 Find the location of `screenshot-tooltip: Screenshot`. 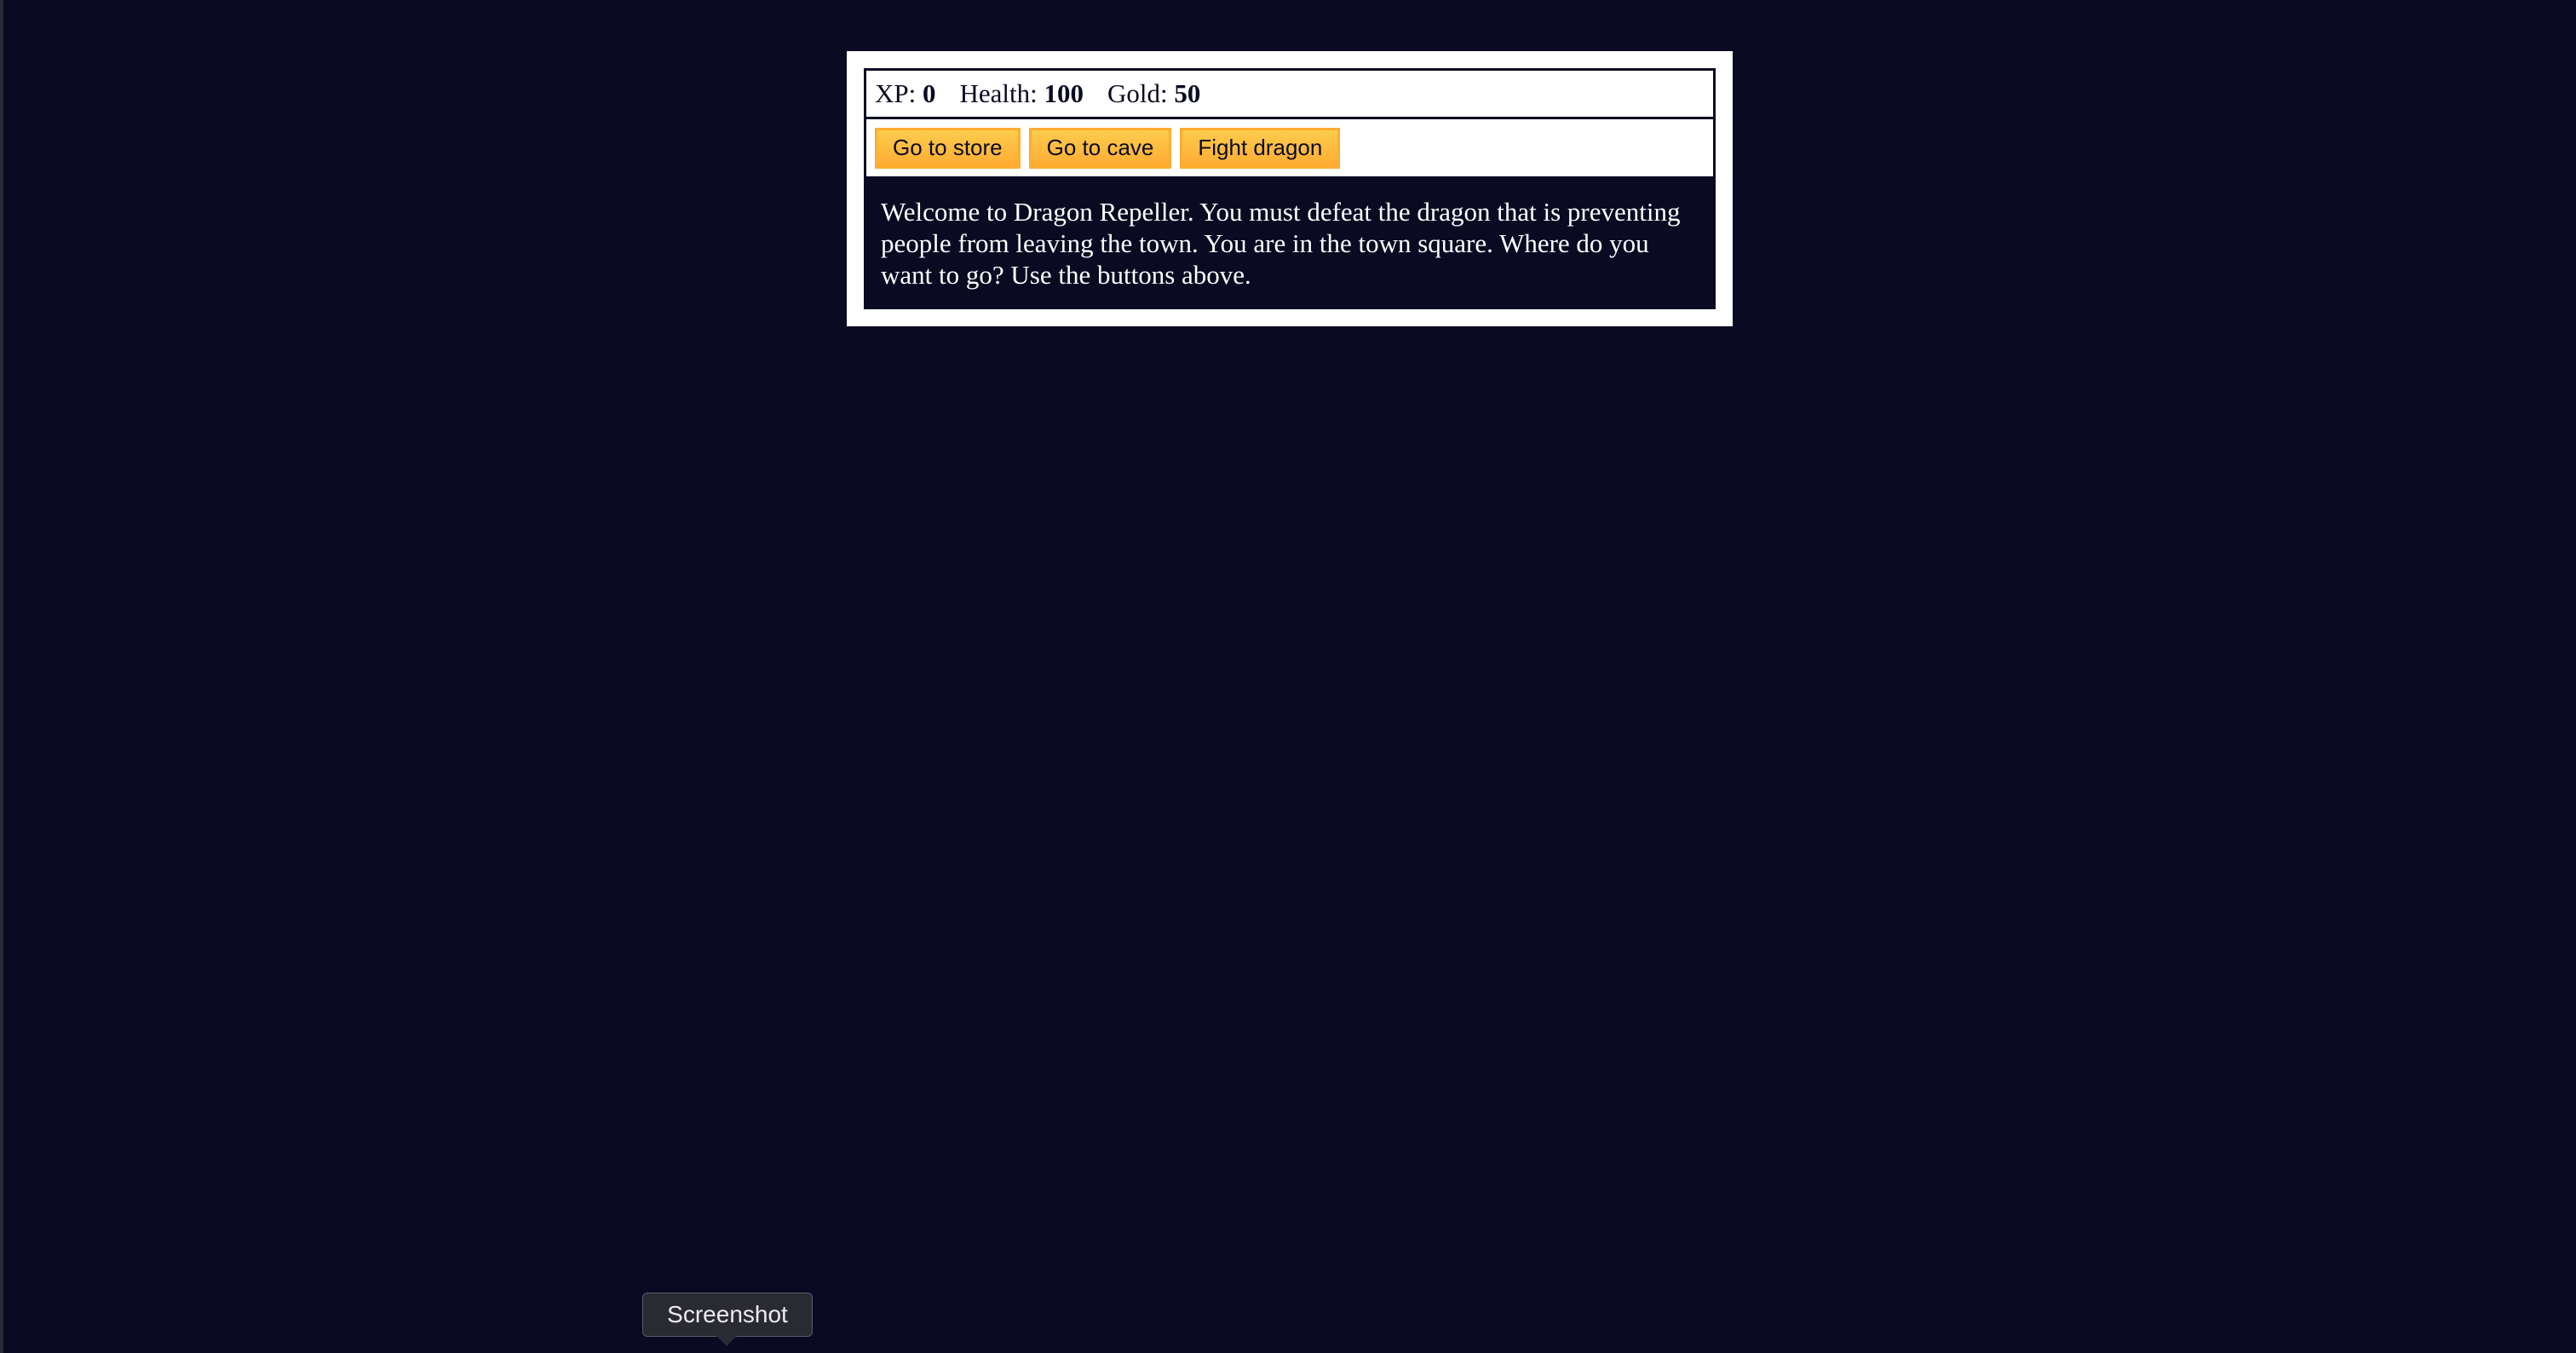

screenshot-tooltip: Screenshot is located at coordinates (728, 1315).